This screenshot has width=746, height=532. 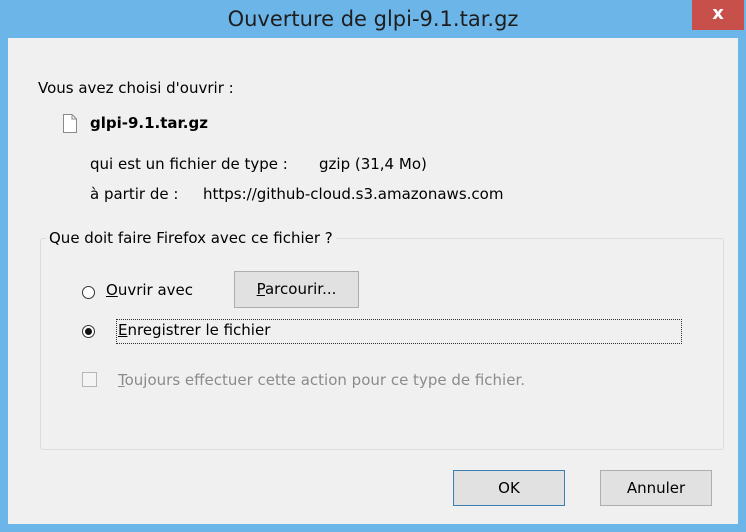 I want to click on title-bar: Ouverture de glpi-9.1.tar.gz x, so click(x=373, y=19).